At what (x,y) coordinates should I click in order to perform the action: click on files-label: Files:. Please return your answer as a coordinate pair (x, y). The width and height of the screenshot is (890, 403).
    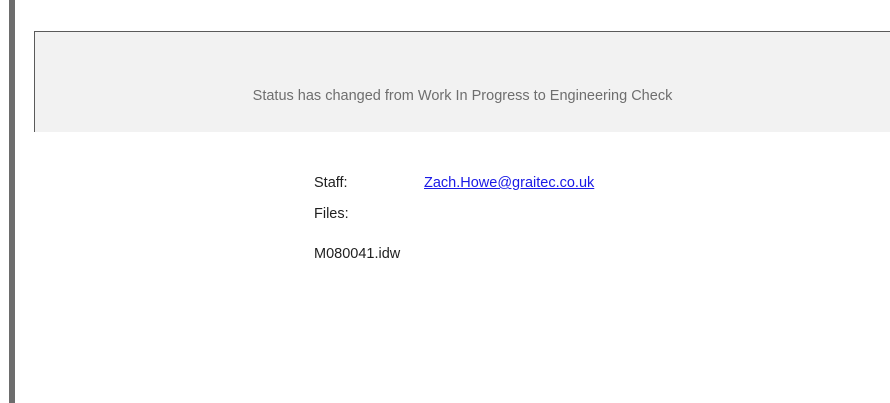
    Looking at the image, I should click on (331, 214).